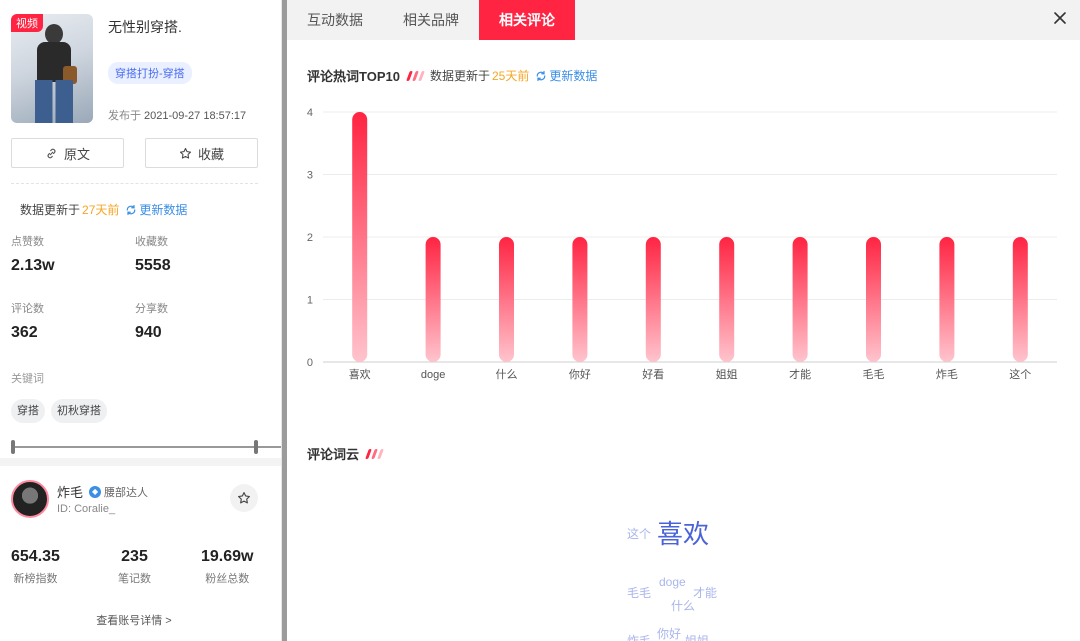 The width and height of the screenshot is (1080, 641). I want to click on top10-title: 评论热词TOP10, so click(353, 76).